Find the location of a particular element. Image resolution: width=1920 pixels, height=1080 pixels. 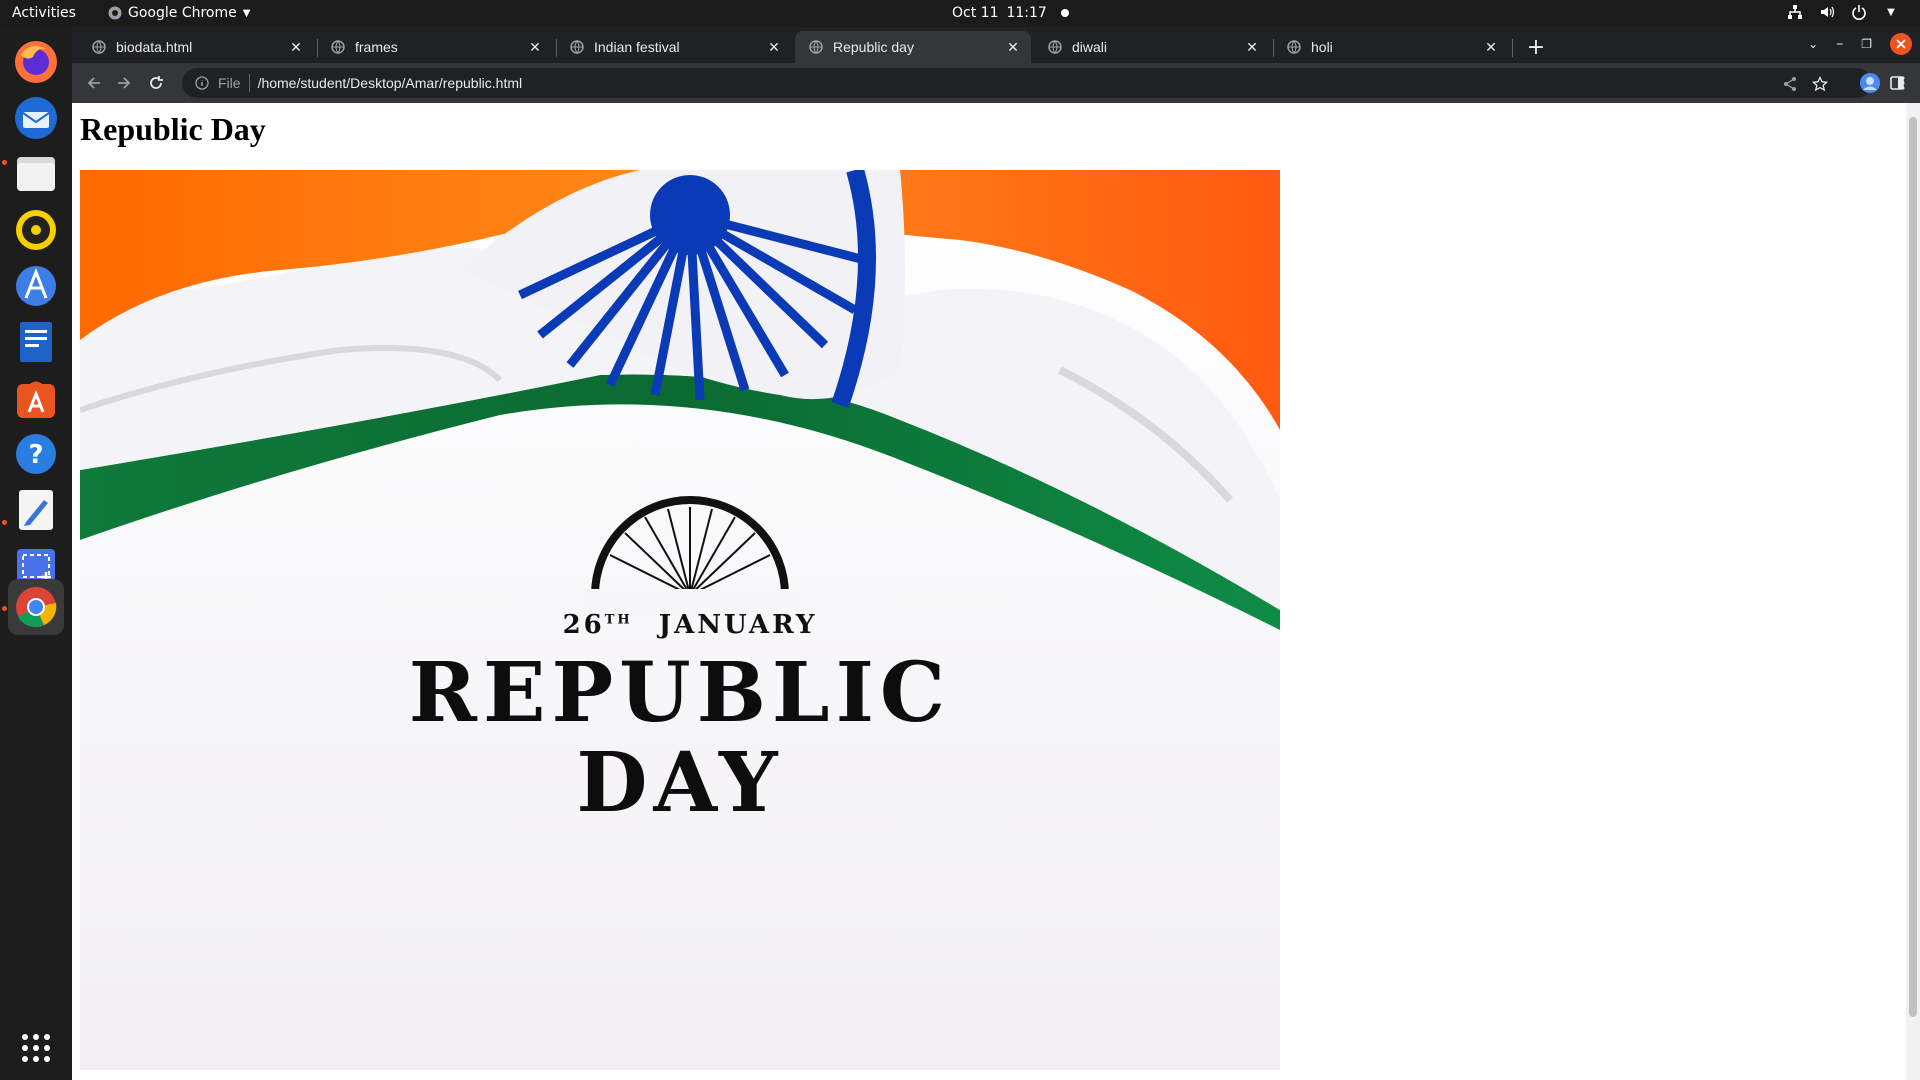

back-button is located at coordinates (94, 83).